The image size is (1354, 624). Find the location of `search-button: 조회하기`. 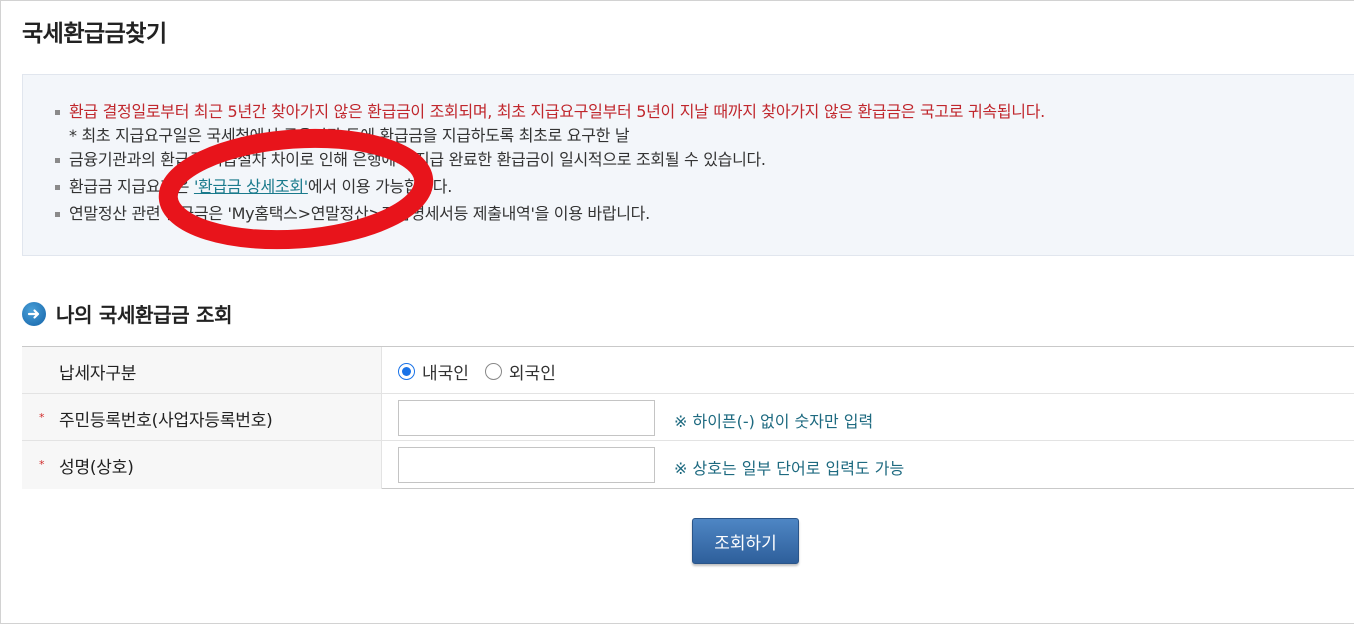

search-button: 조회하기 is located at coordinates (745, 541).